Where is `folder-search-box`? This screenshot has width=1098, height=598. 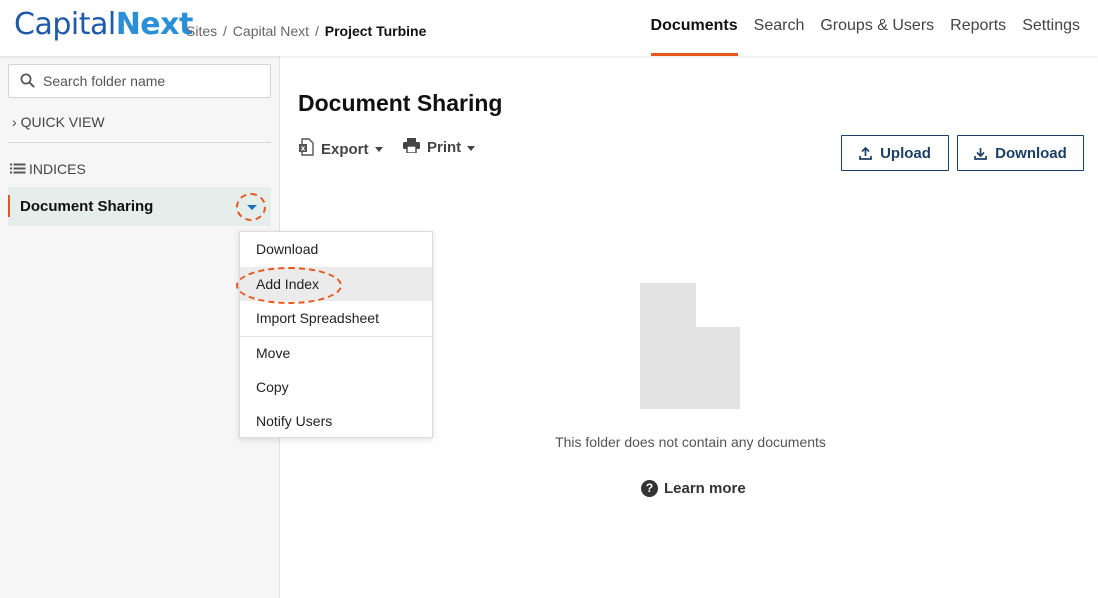 folder-search-box is located at coordinates (139, 81).